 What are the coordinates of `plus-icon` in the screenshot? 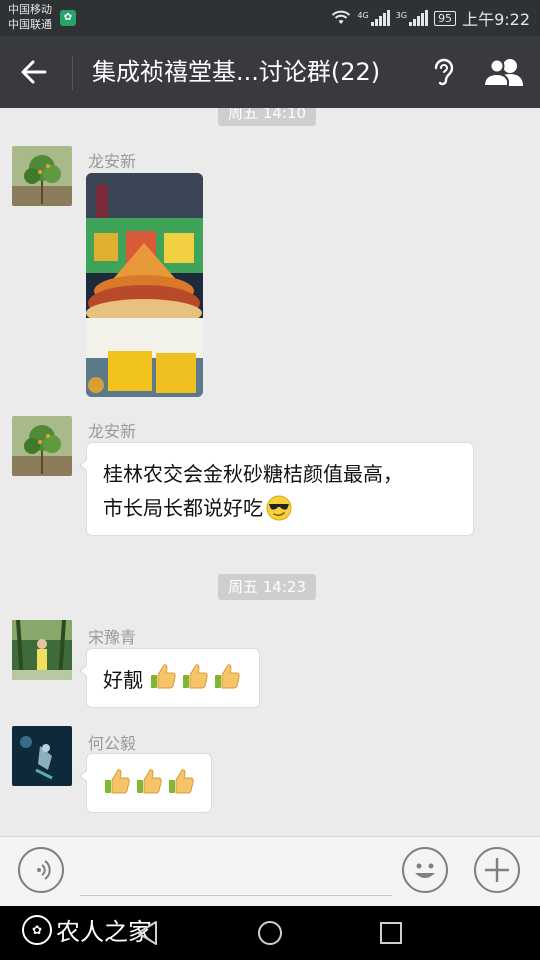 It's located at (497, 870).